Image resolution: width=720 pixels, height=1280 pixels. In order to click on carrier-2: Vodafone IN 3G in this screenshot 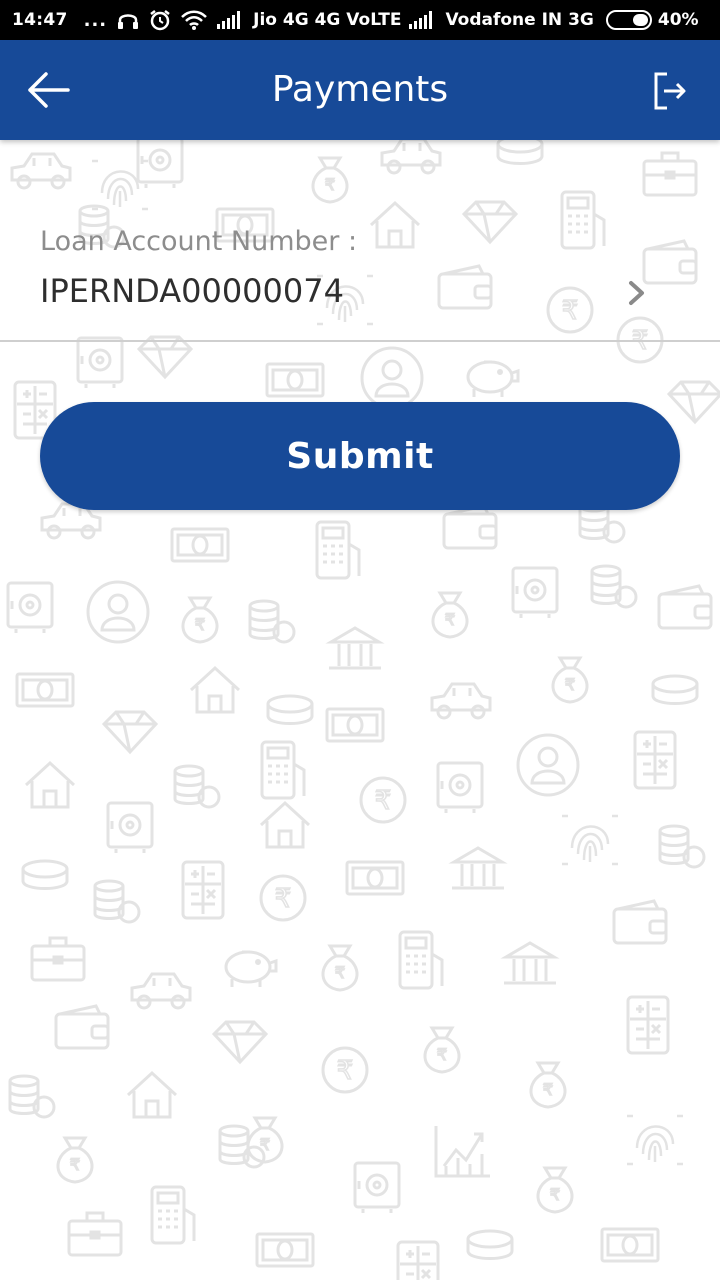, I will do `click(519, 20)`.